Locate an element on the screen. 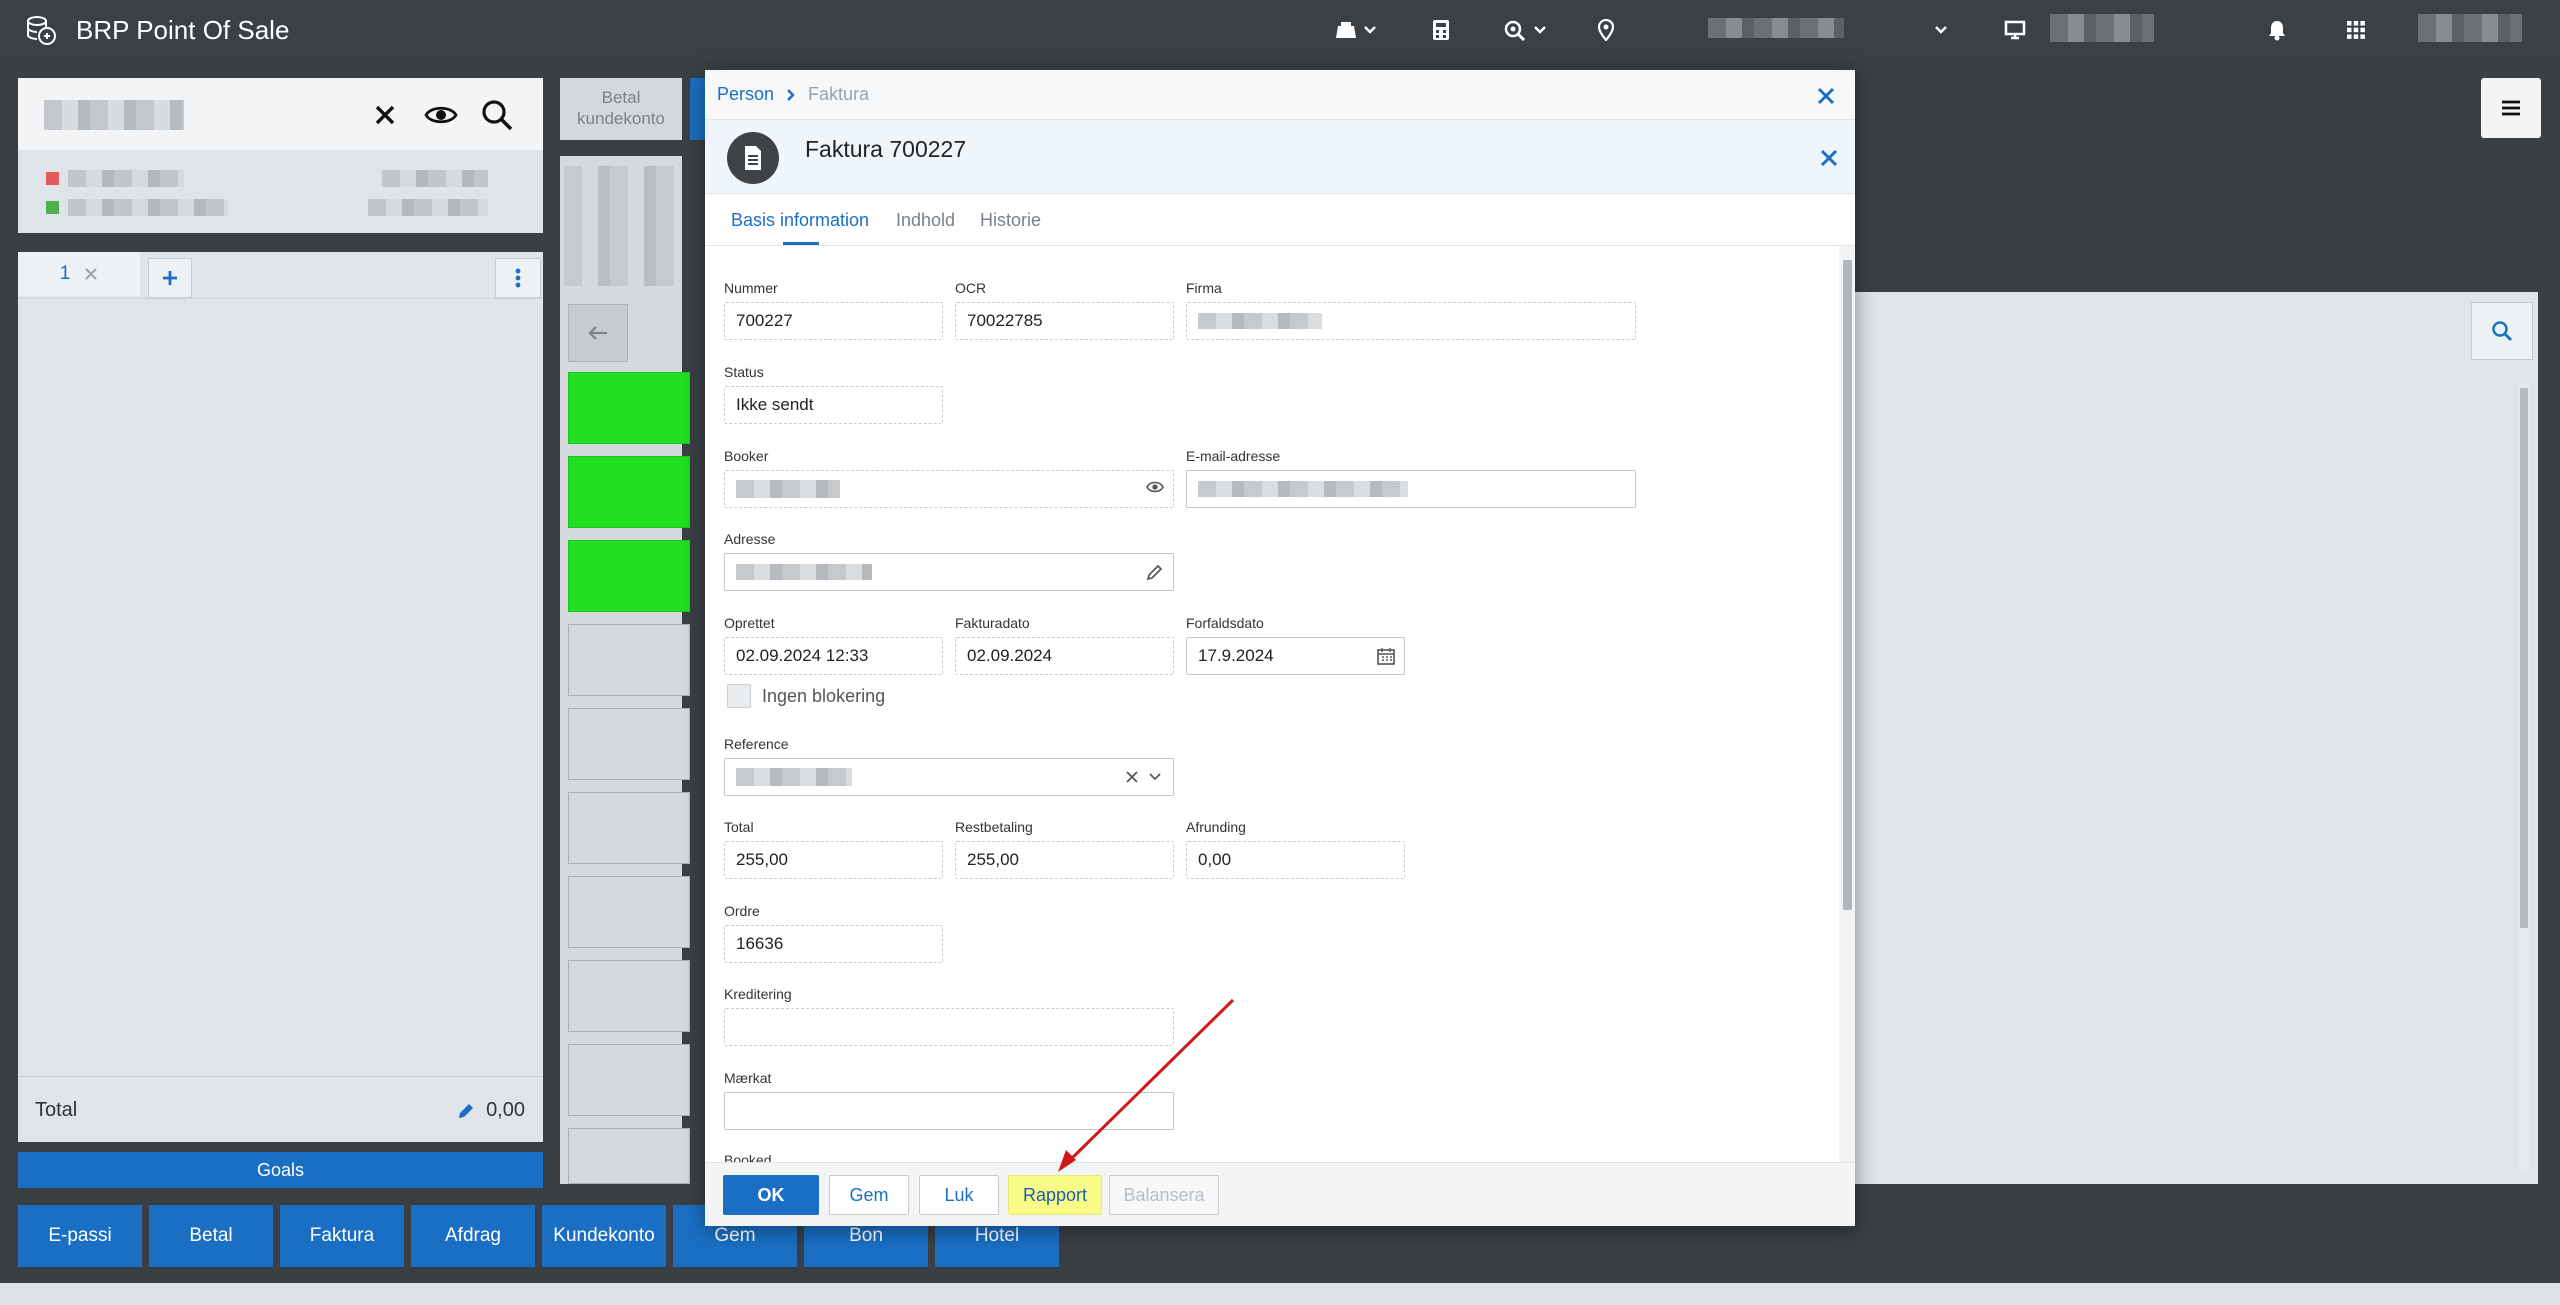 The height and width of the screenshot is (1305, 2560). tab-indhold: Indhold is located at coordinates (925, 220).